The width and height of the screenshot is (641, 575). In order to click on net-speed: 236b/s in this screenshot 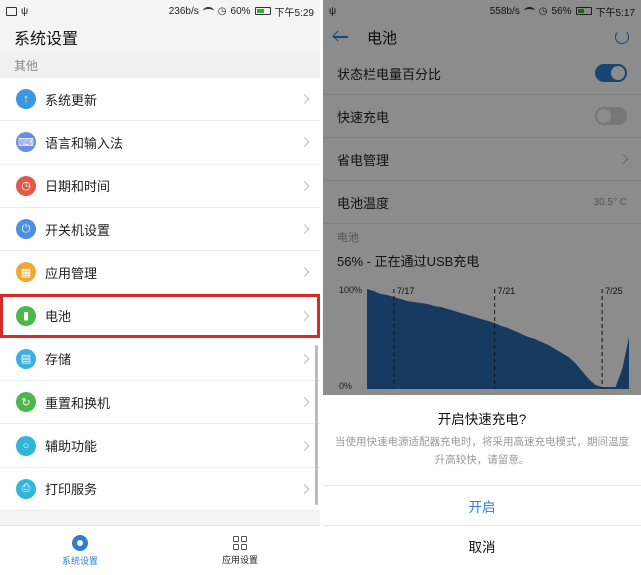, I will do `click(183, 11)`.